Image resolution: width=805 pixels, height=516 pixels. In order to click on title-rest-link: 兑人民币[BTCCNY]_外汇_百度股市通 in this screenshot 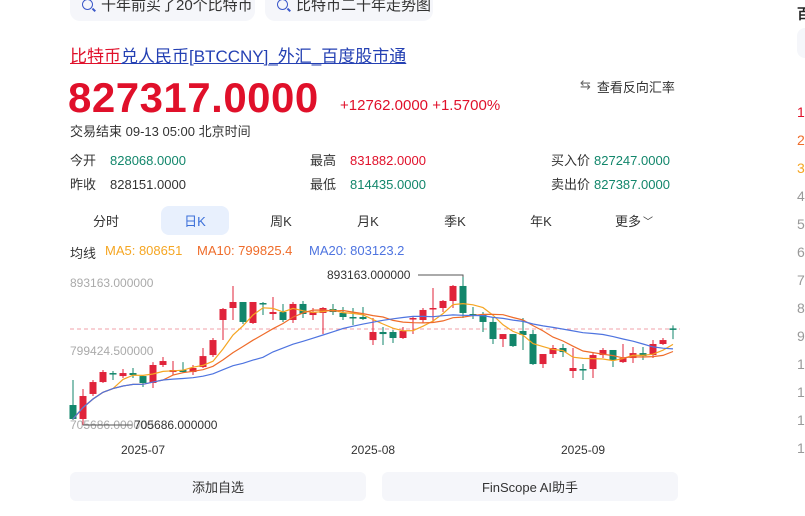, I will do `click(263, 56)`.